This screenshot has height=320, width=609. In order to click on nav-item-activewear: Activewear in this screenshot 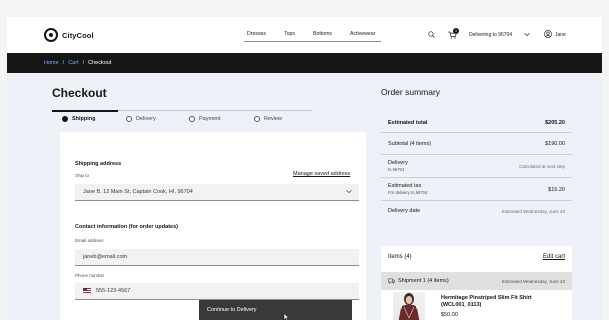, I will do `click(362, 34)`.